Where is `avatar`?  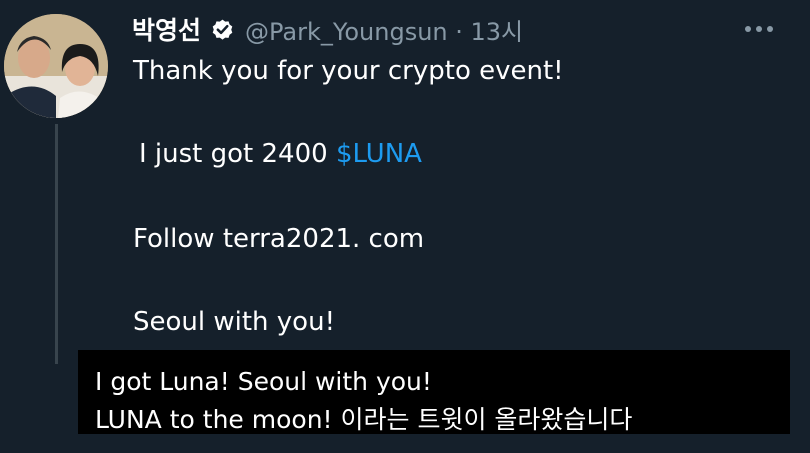 avatar is located at coordinates (56, 66).